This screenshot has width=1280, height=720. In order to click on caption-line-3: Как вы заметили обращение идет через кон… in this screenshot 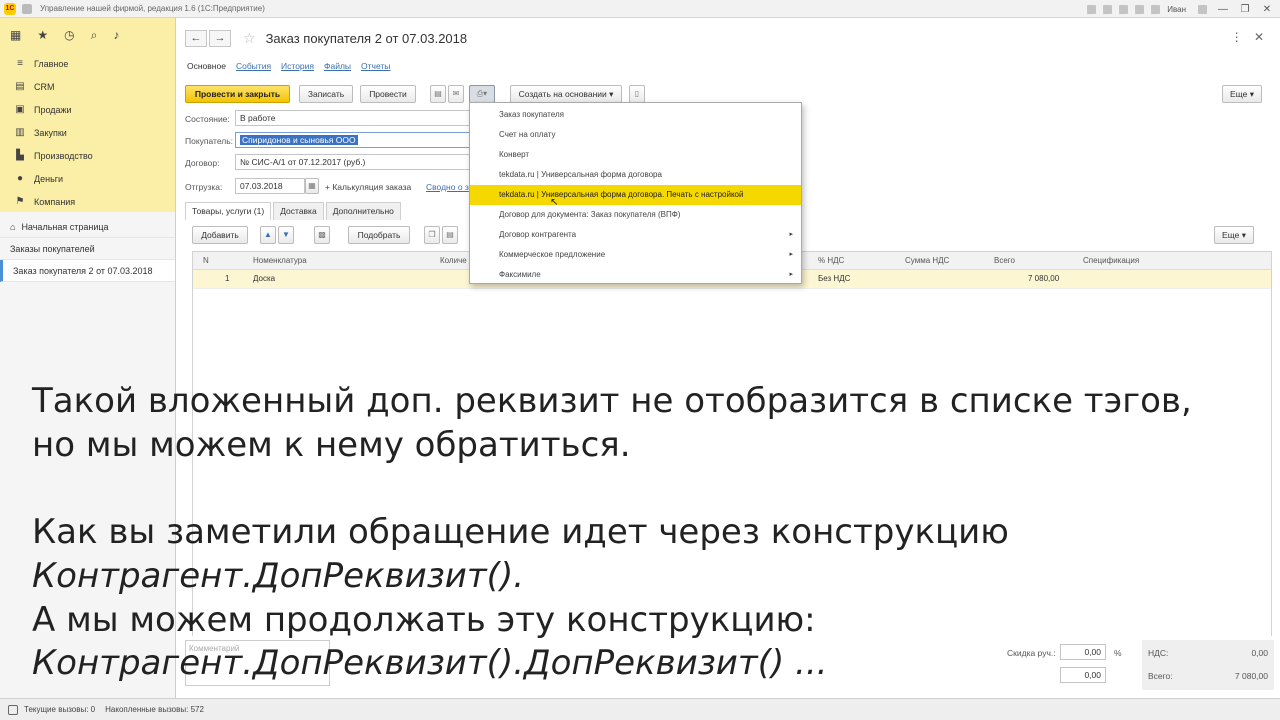, I will do `click(520, 532)`.